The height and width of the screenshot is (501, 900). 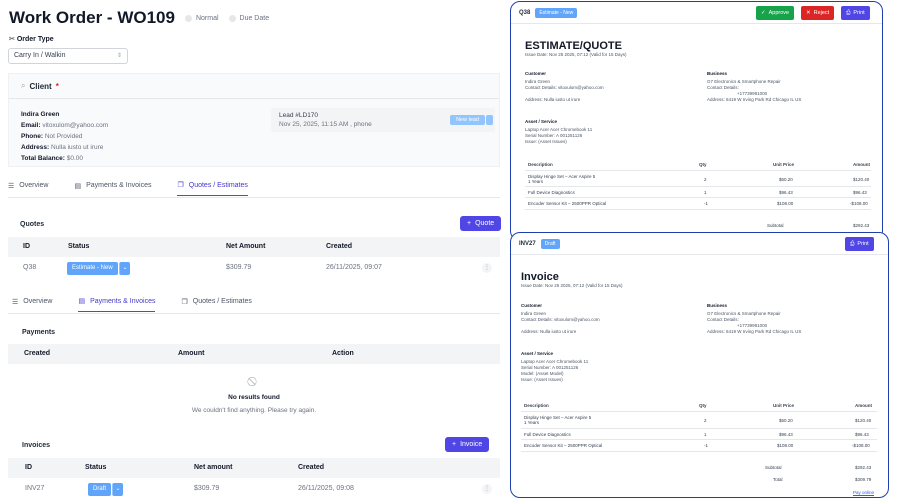 I want to click on total-value: $309.79, so click(x=863, y=479).